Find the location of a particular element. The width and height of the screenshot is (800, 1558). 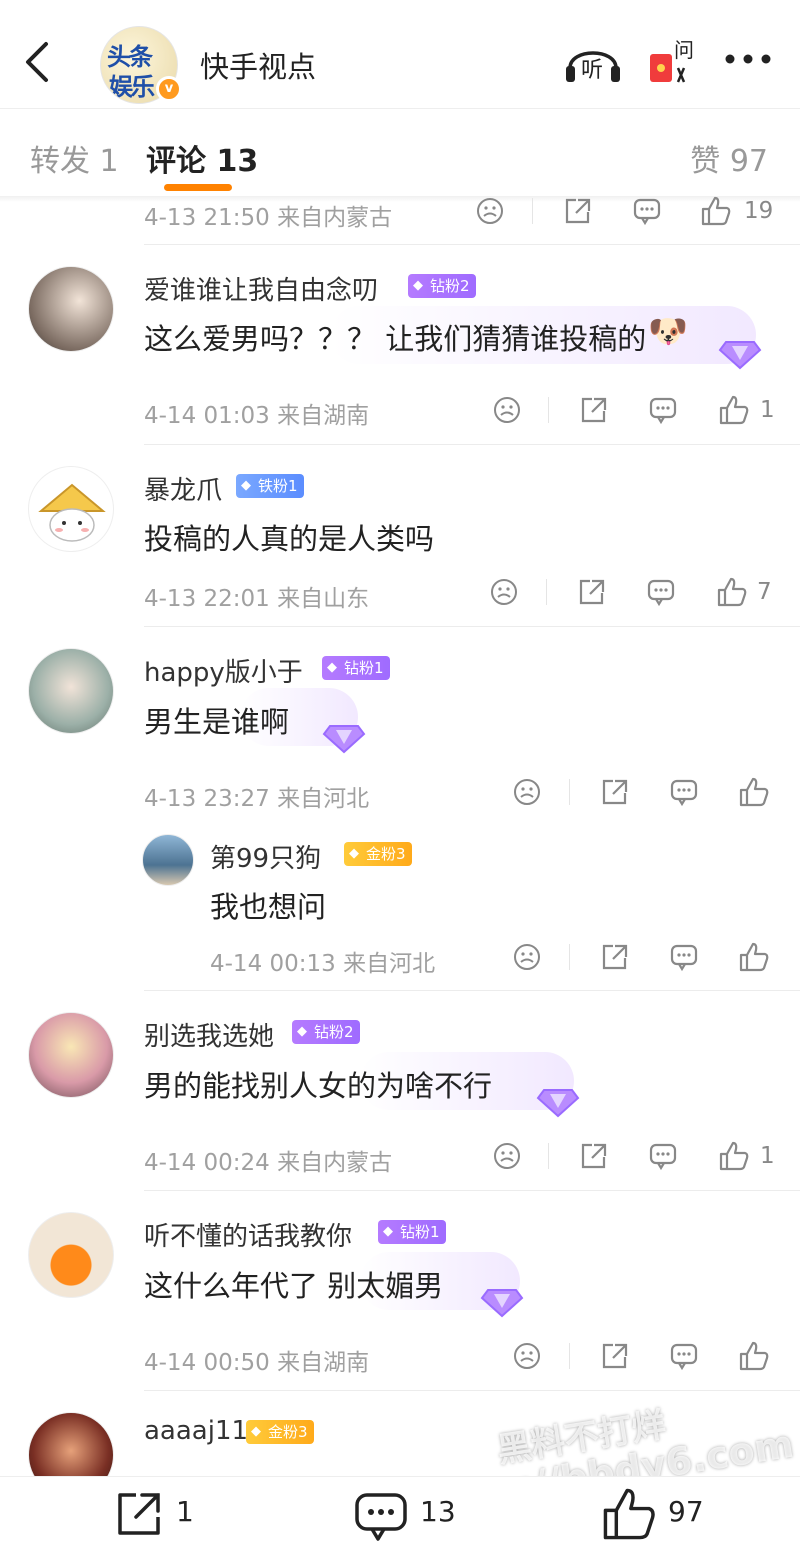

dog-emoji: 🐶 is located at coordinates (668, 331).